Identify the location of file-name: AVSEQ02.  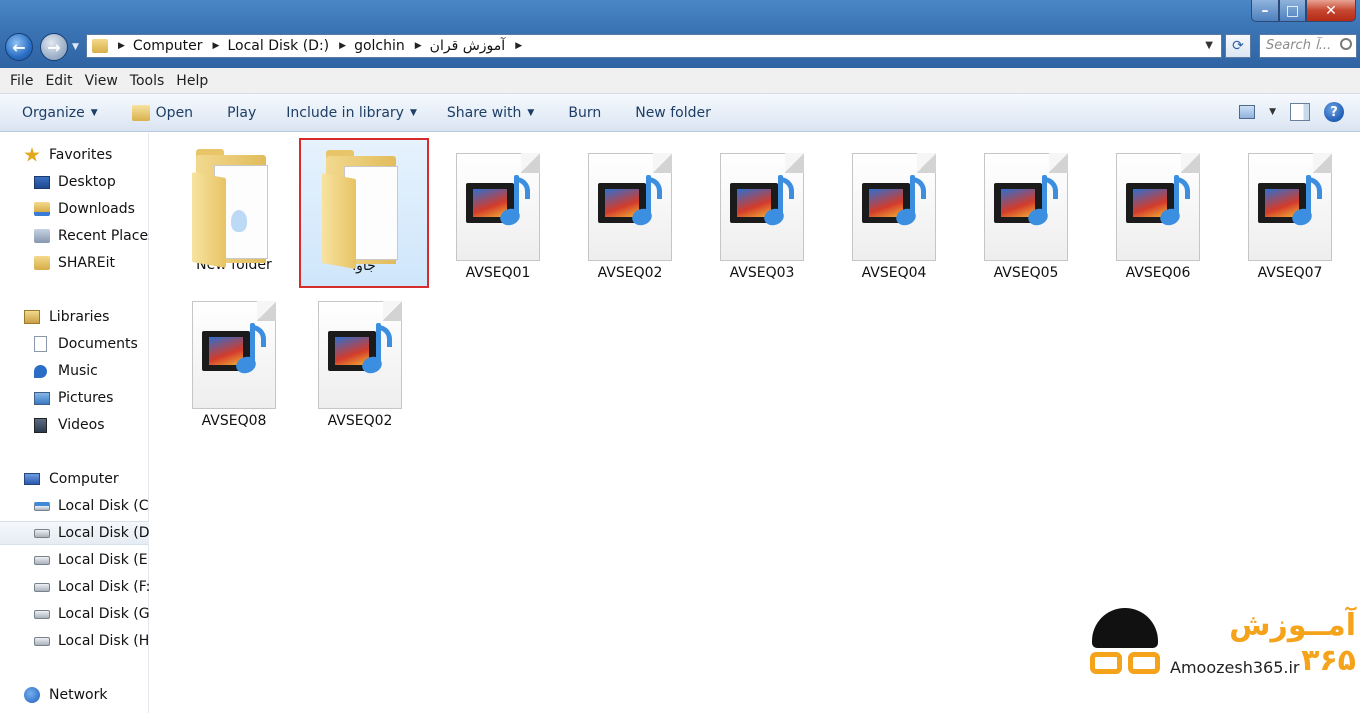
(360, 421).